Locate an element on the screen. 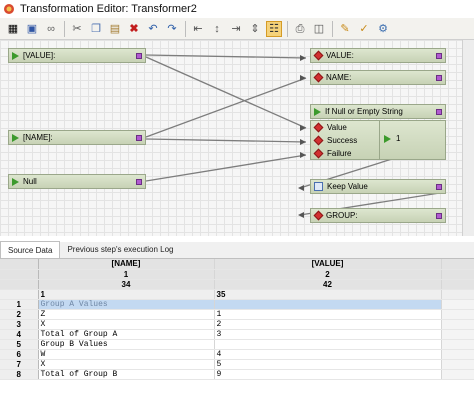  table-row: 7 X 5 is located at coordinates (237, 364).